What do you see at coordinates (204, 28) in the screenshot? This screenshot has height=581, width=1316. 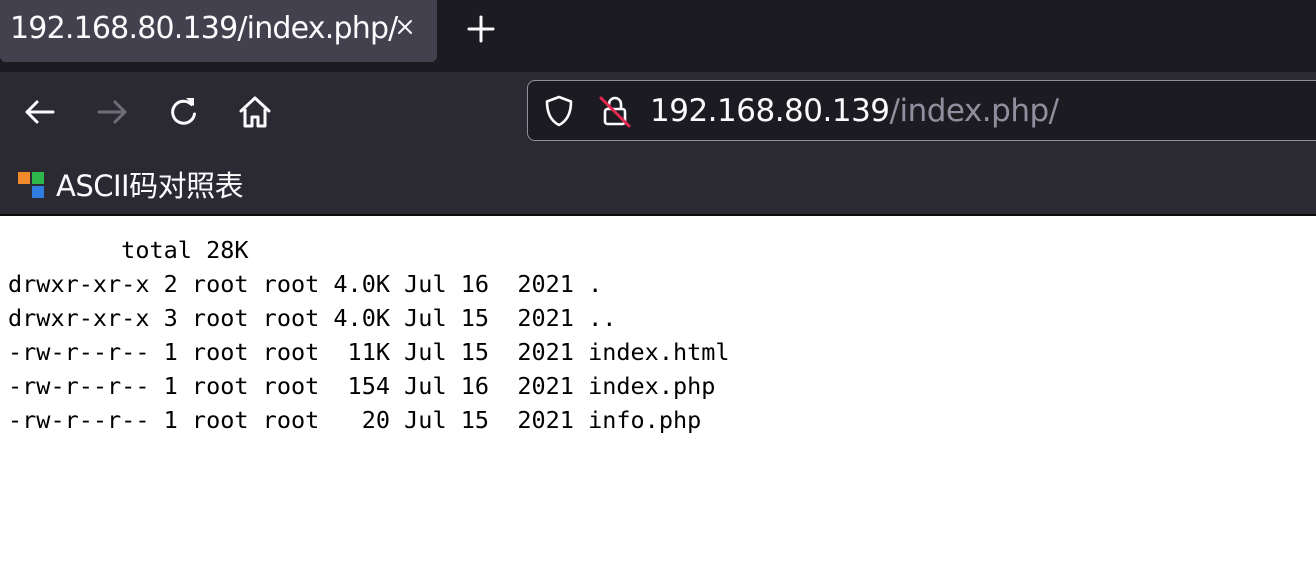 I see `tab-title: 192.168.80.139/index.php/` at bounding box center [204, 28].